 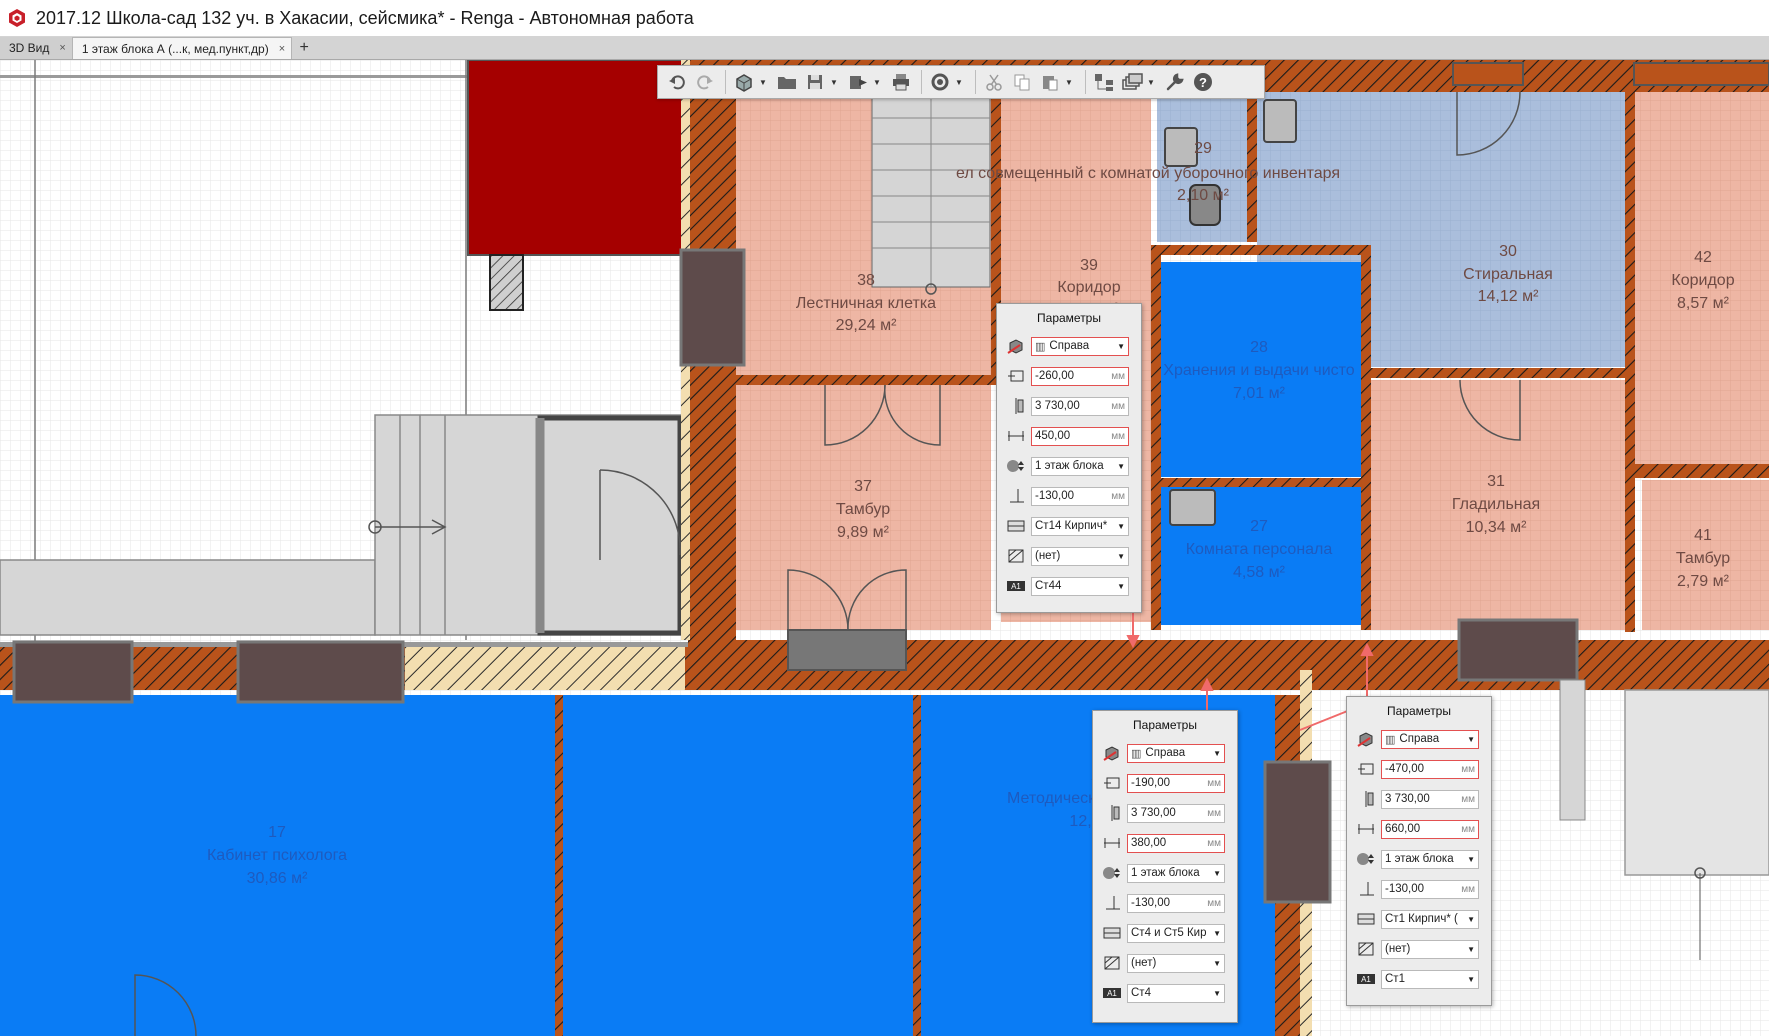 I want to click on svg-text: 17, so click(x=277, y=832).